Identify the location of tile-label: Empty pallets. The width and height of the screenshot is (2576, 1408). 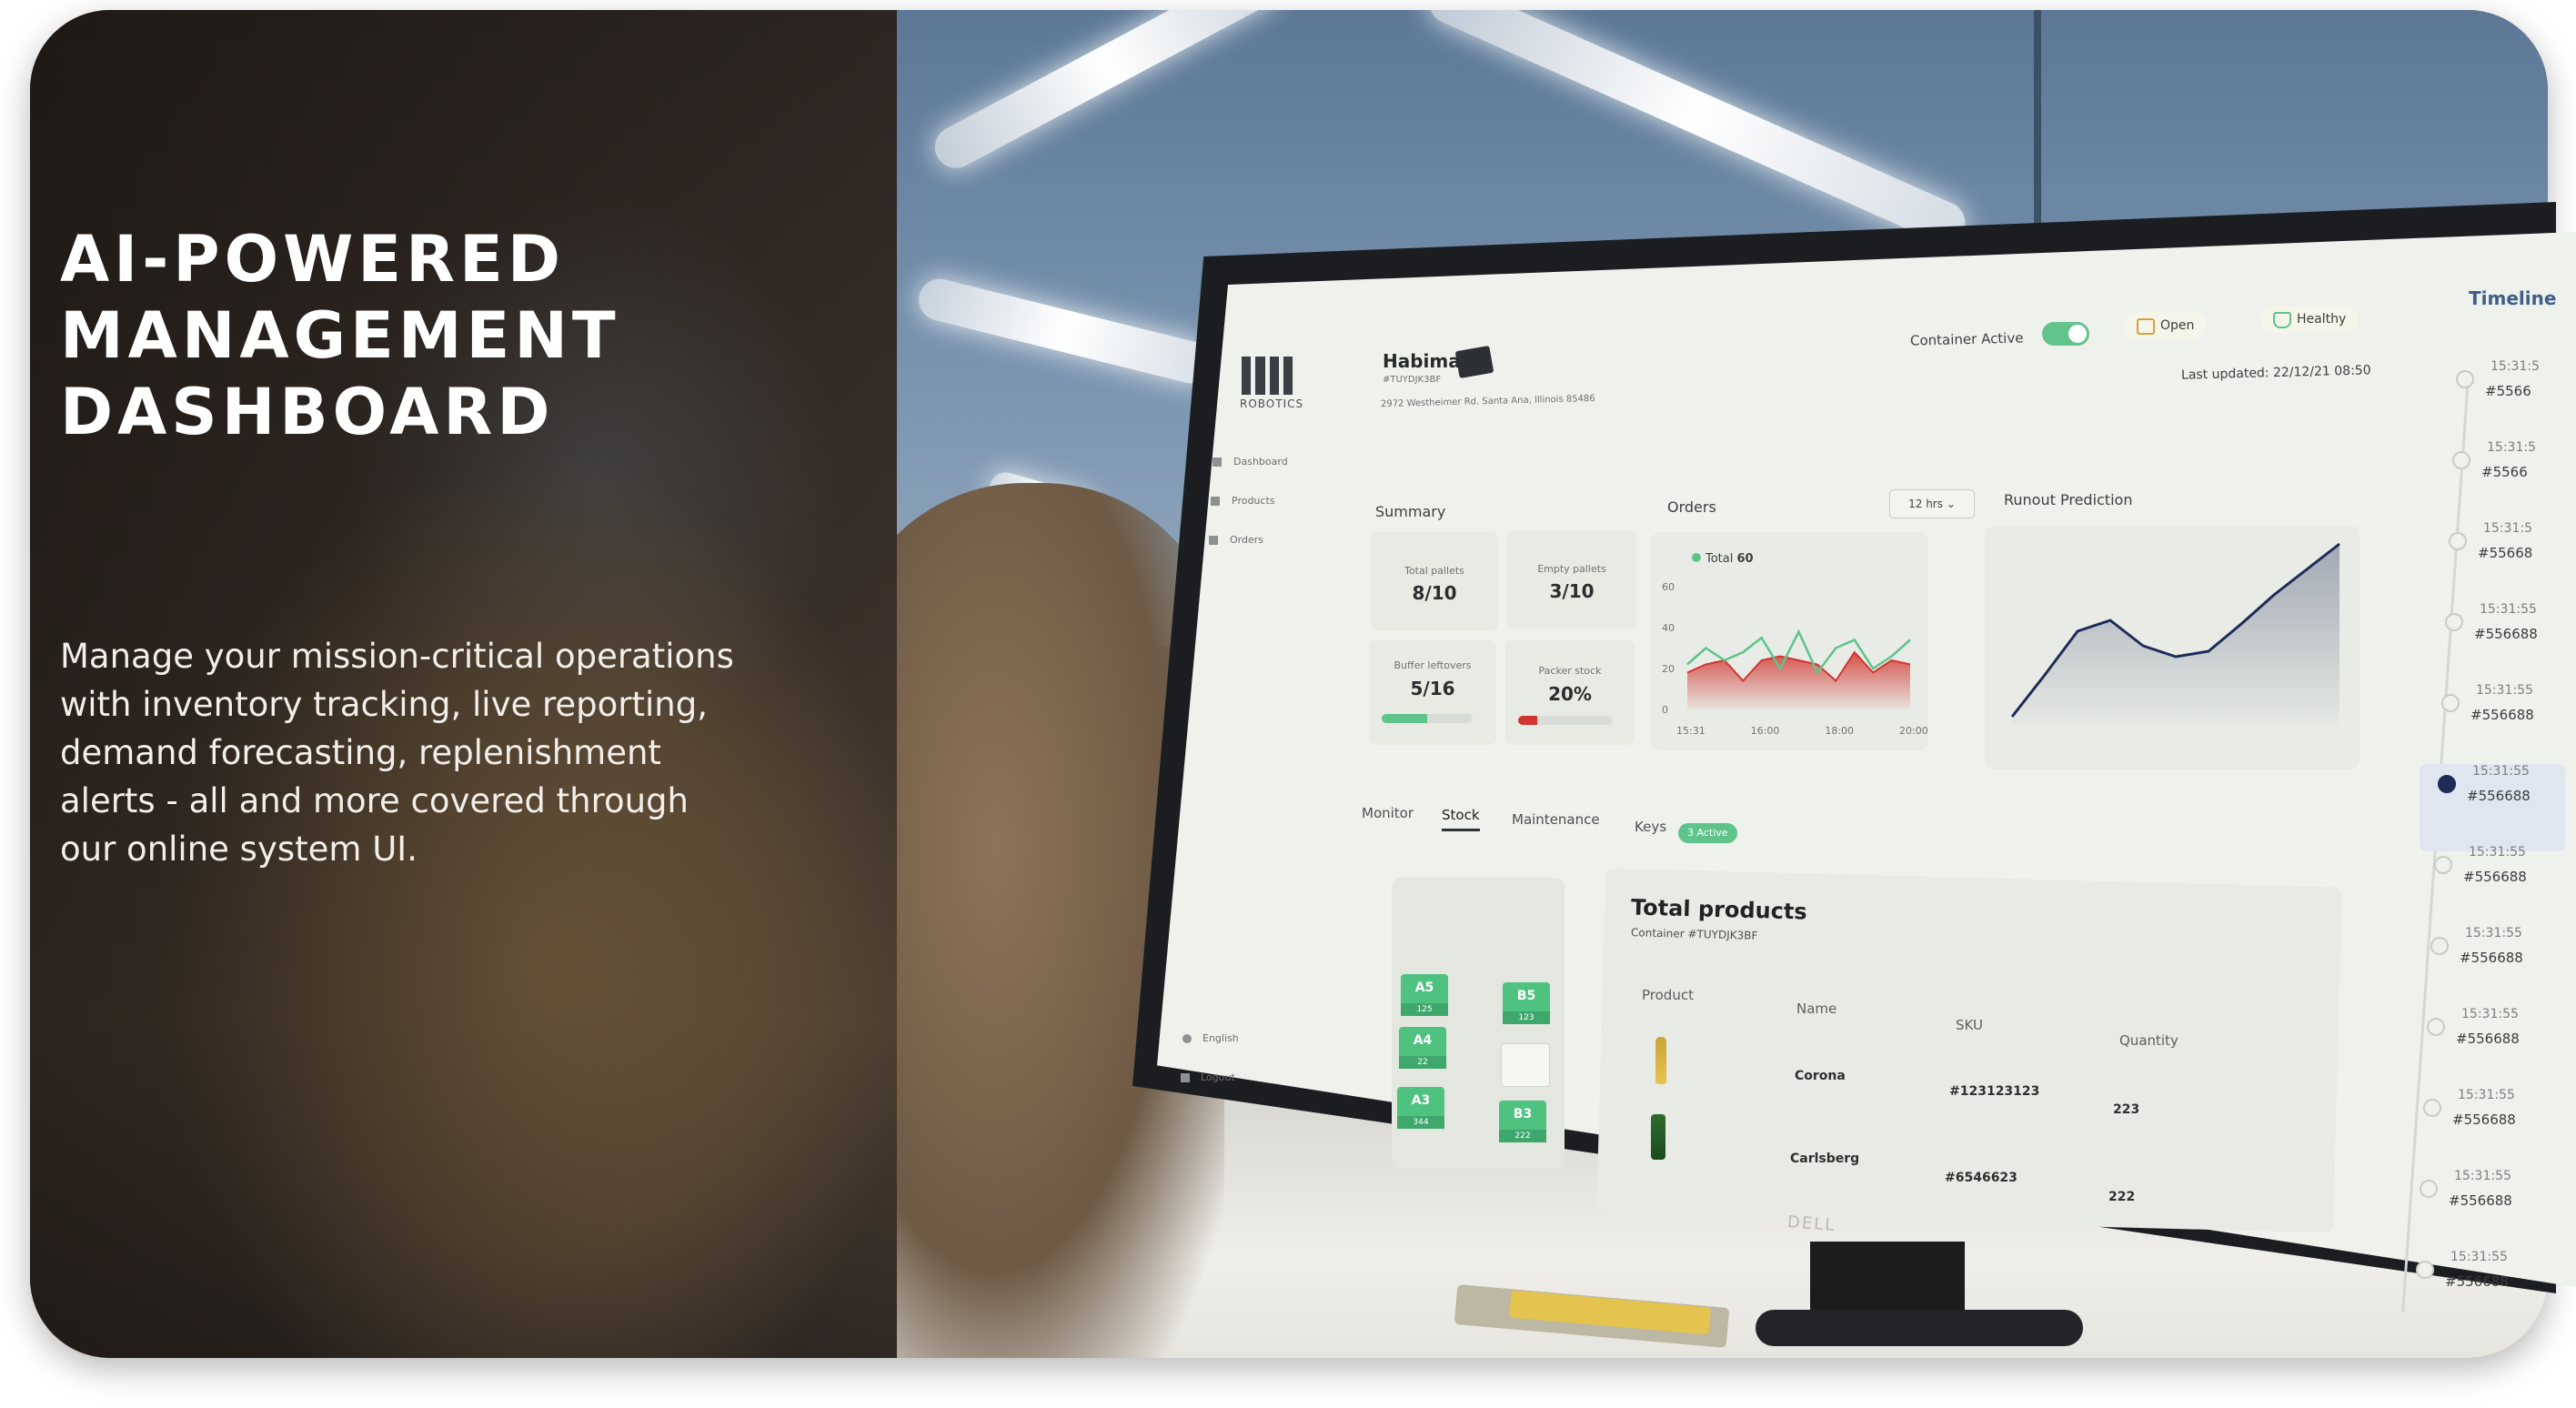
(1571, 569).